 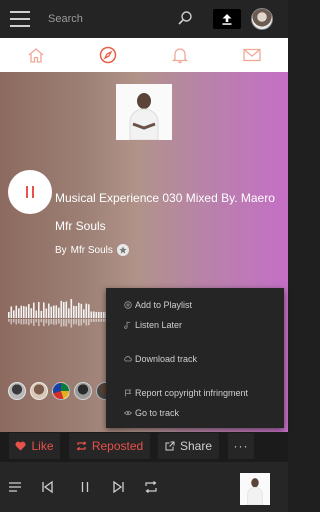 I want to click on tab-discover, so click(x=108, y=55).